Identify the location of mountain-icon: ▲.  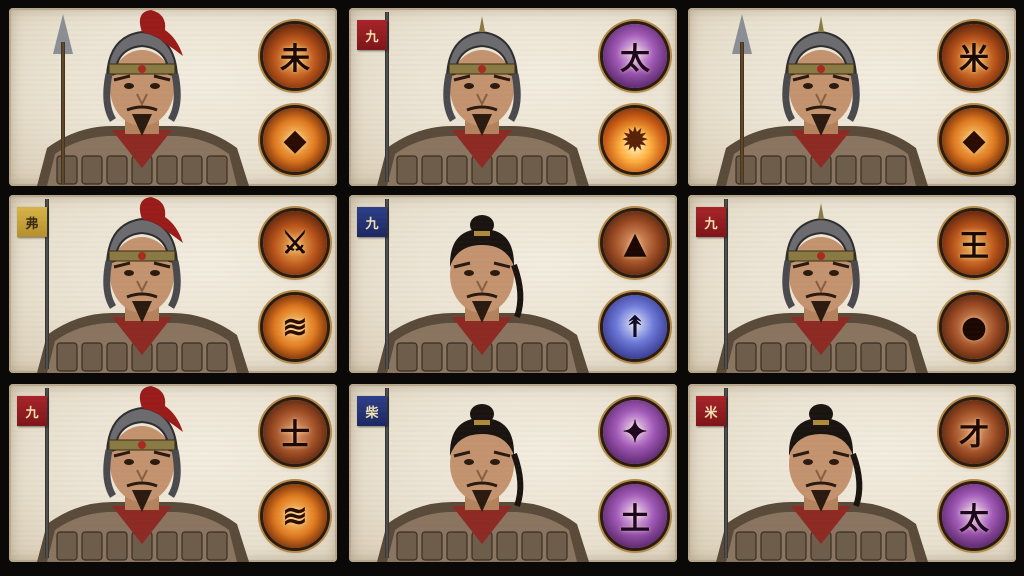
(635, 243).